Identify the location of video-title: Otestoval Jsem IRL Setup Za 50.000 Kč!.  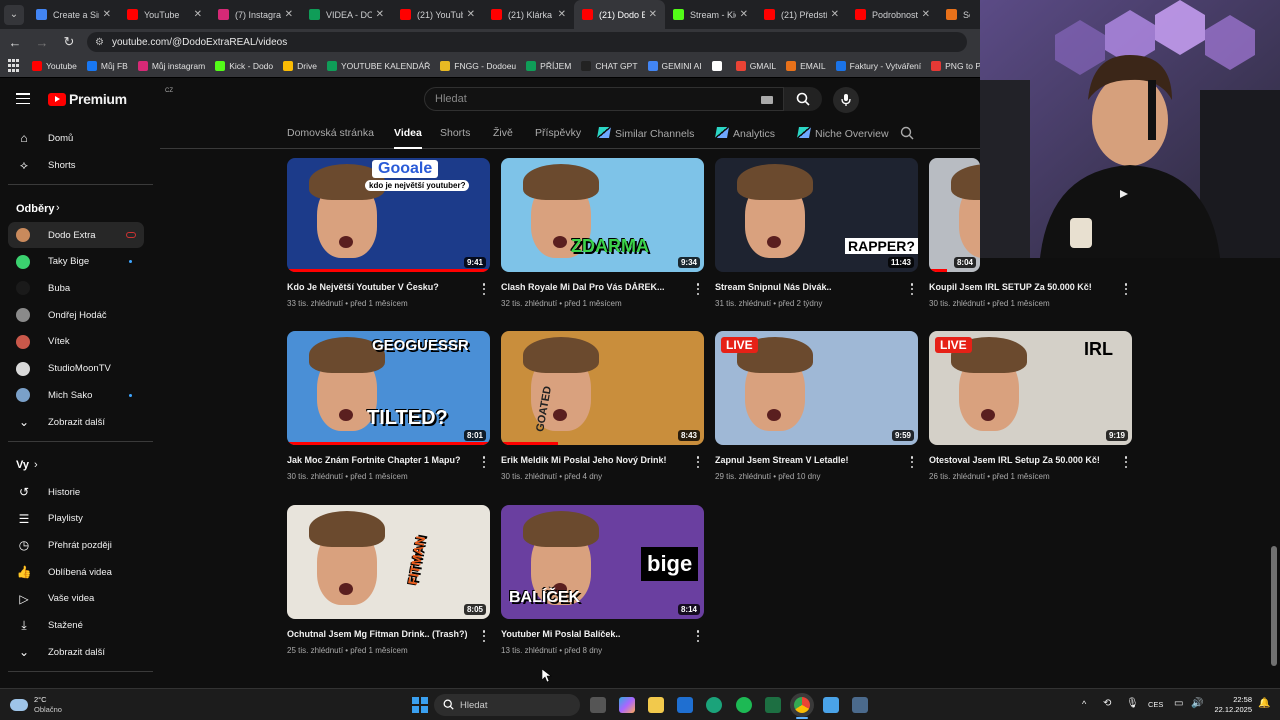
(1019, 460).